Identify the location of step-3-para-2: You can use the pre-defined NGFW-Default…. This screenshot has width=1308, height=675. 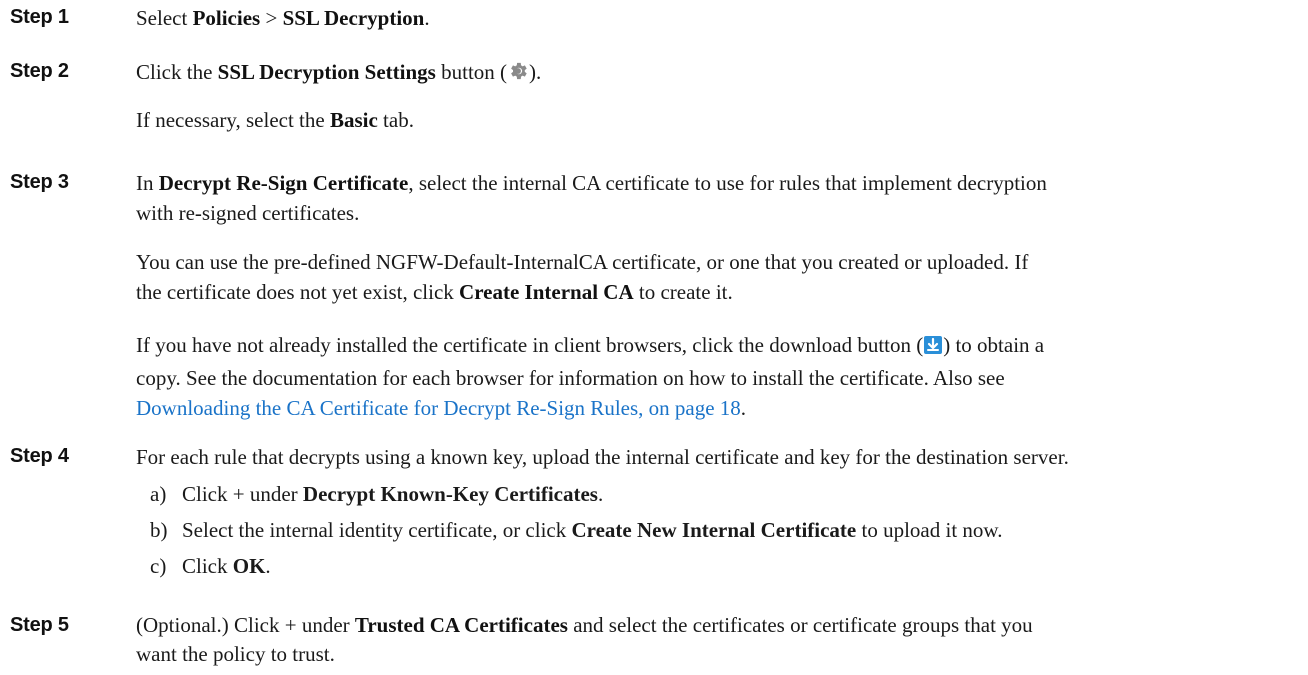
(716, 277).